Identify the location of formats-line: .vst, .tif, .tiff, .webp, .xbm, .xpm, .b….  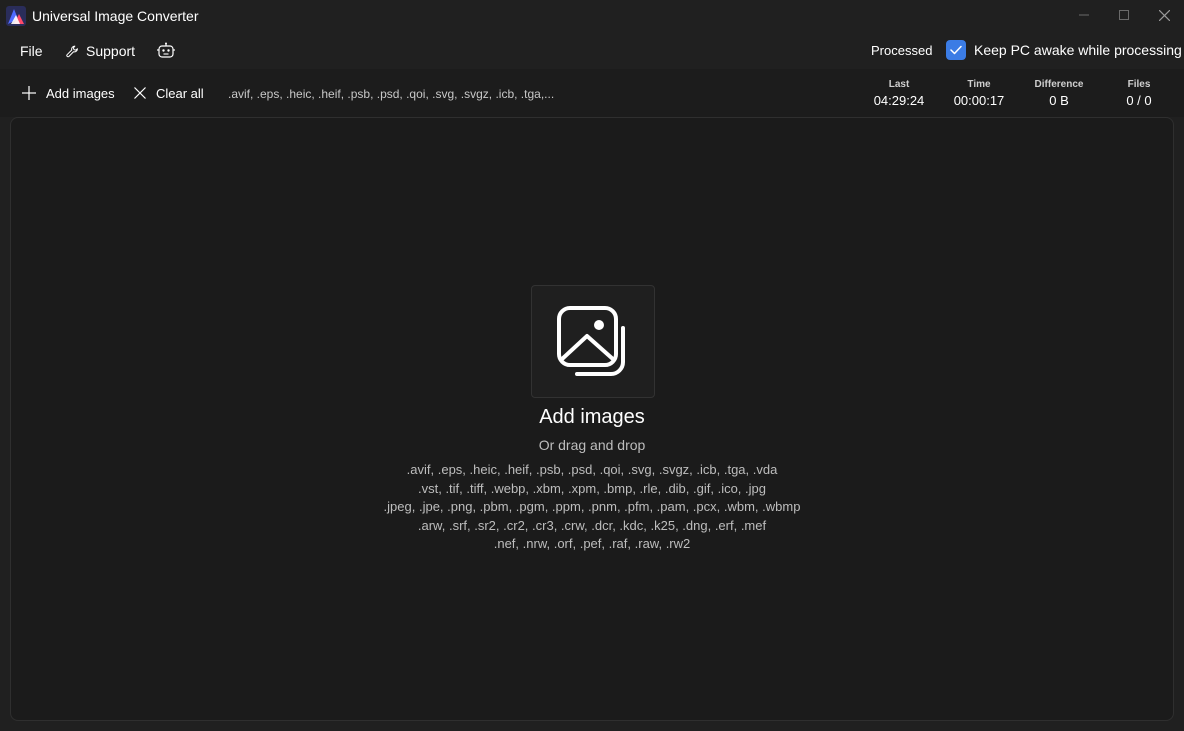
(592, 488).